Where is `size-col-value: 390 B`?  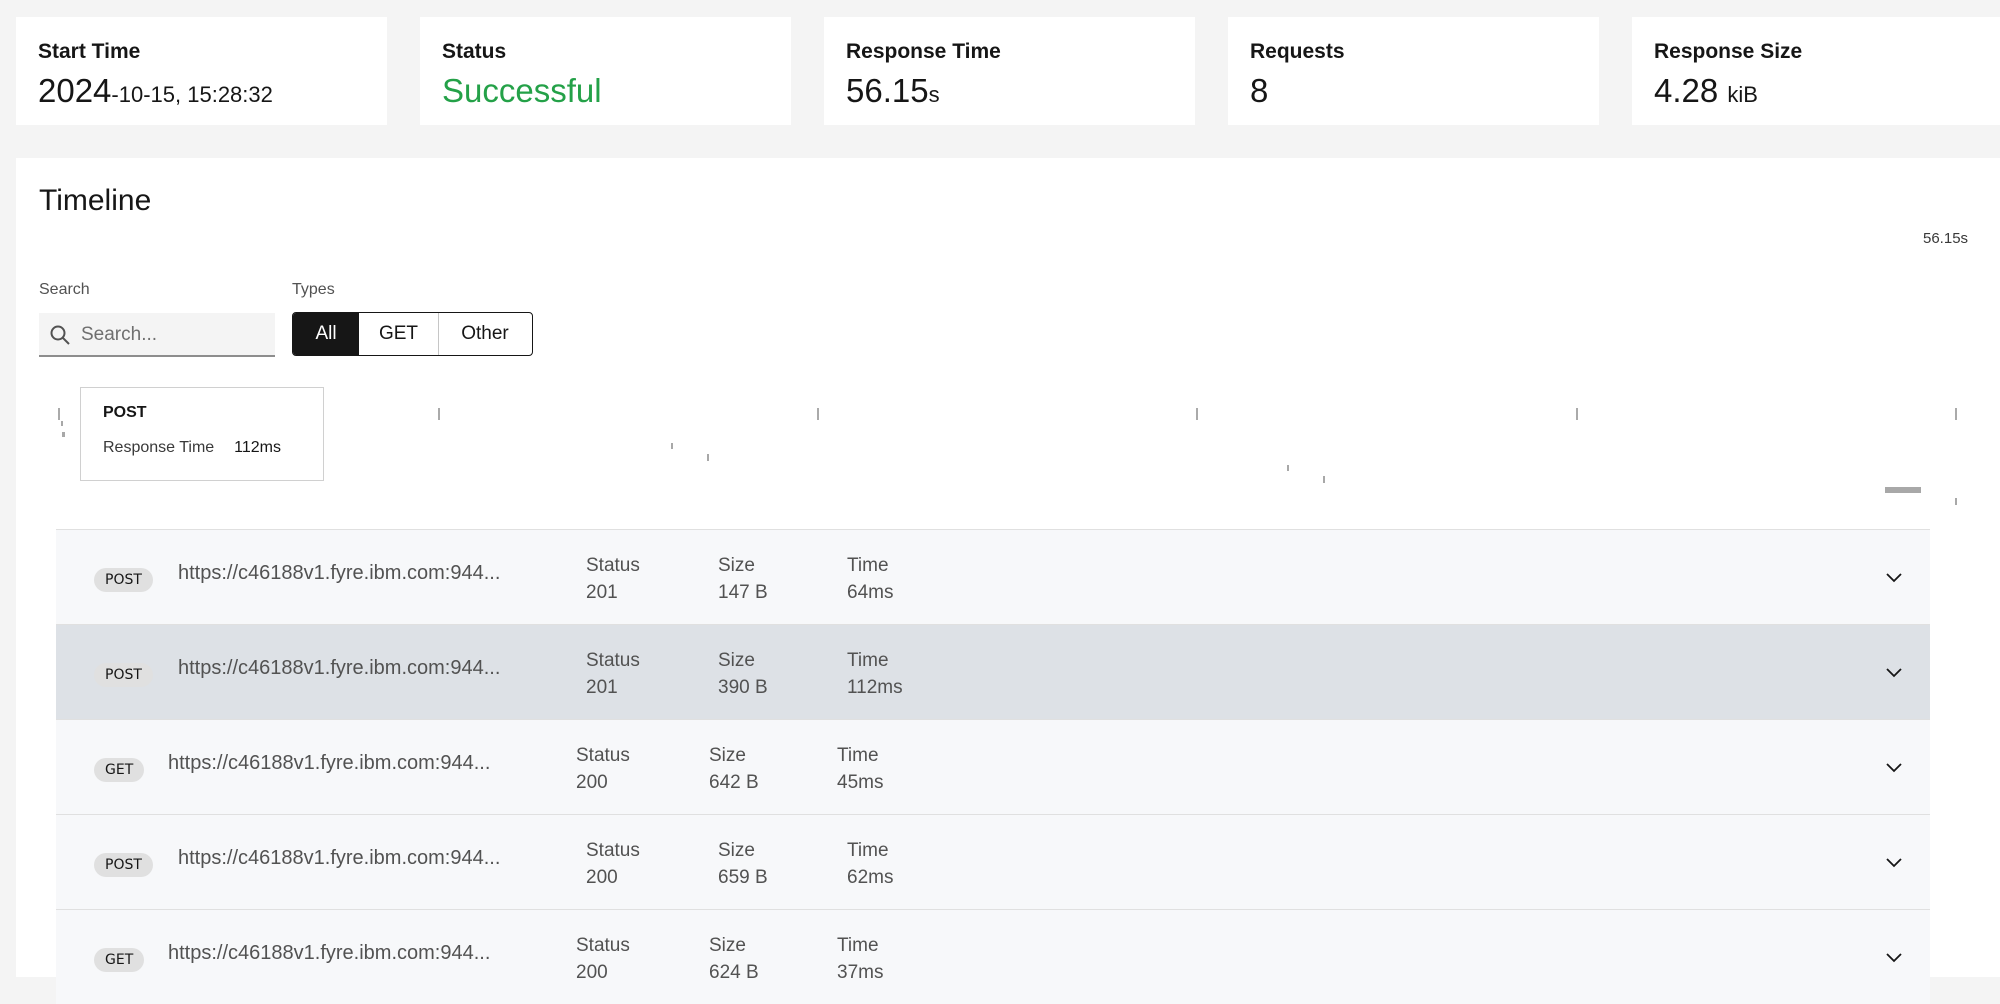
size-col-value: 390 B is located at coordinates (743, 687).